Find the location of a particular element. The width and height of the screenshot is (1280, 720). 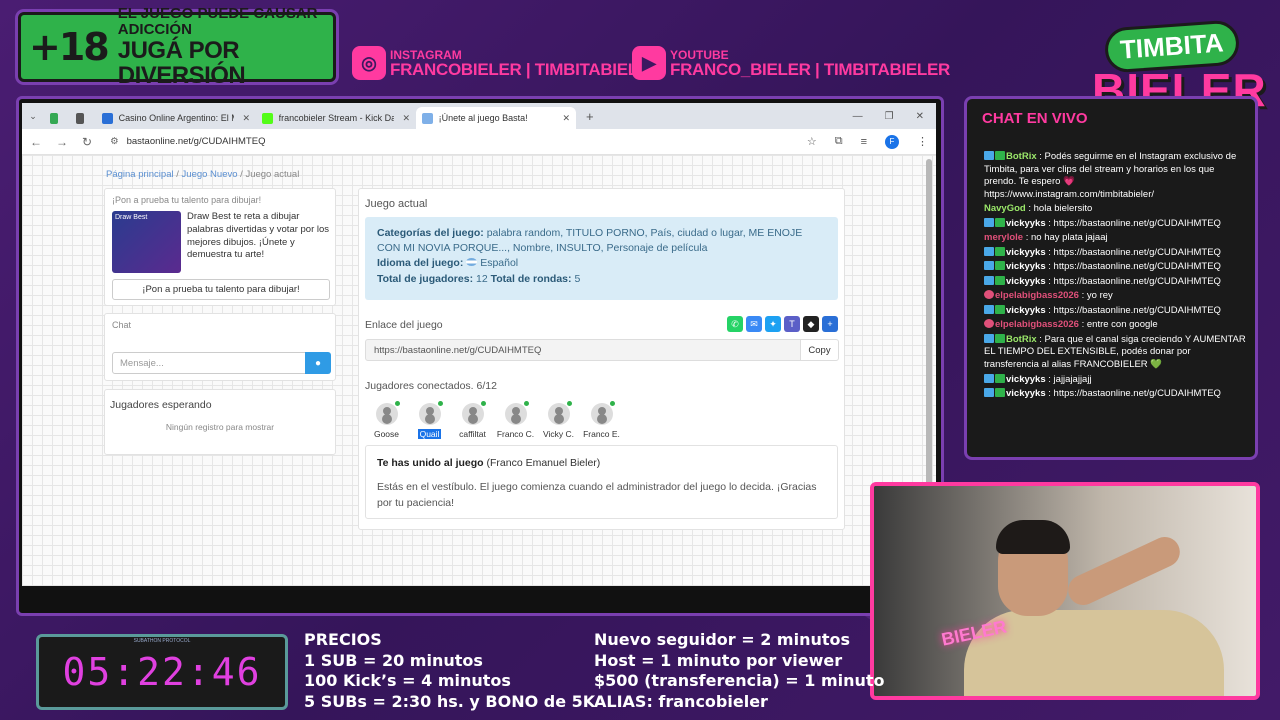

reload-icon: ↻ is located at coordinates (87, 142).